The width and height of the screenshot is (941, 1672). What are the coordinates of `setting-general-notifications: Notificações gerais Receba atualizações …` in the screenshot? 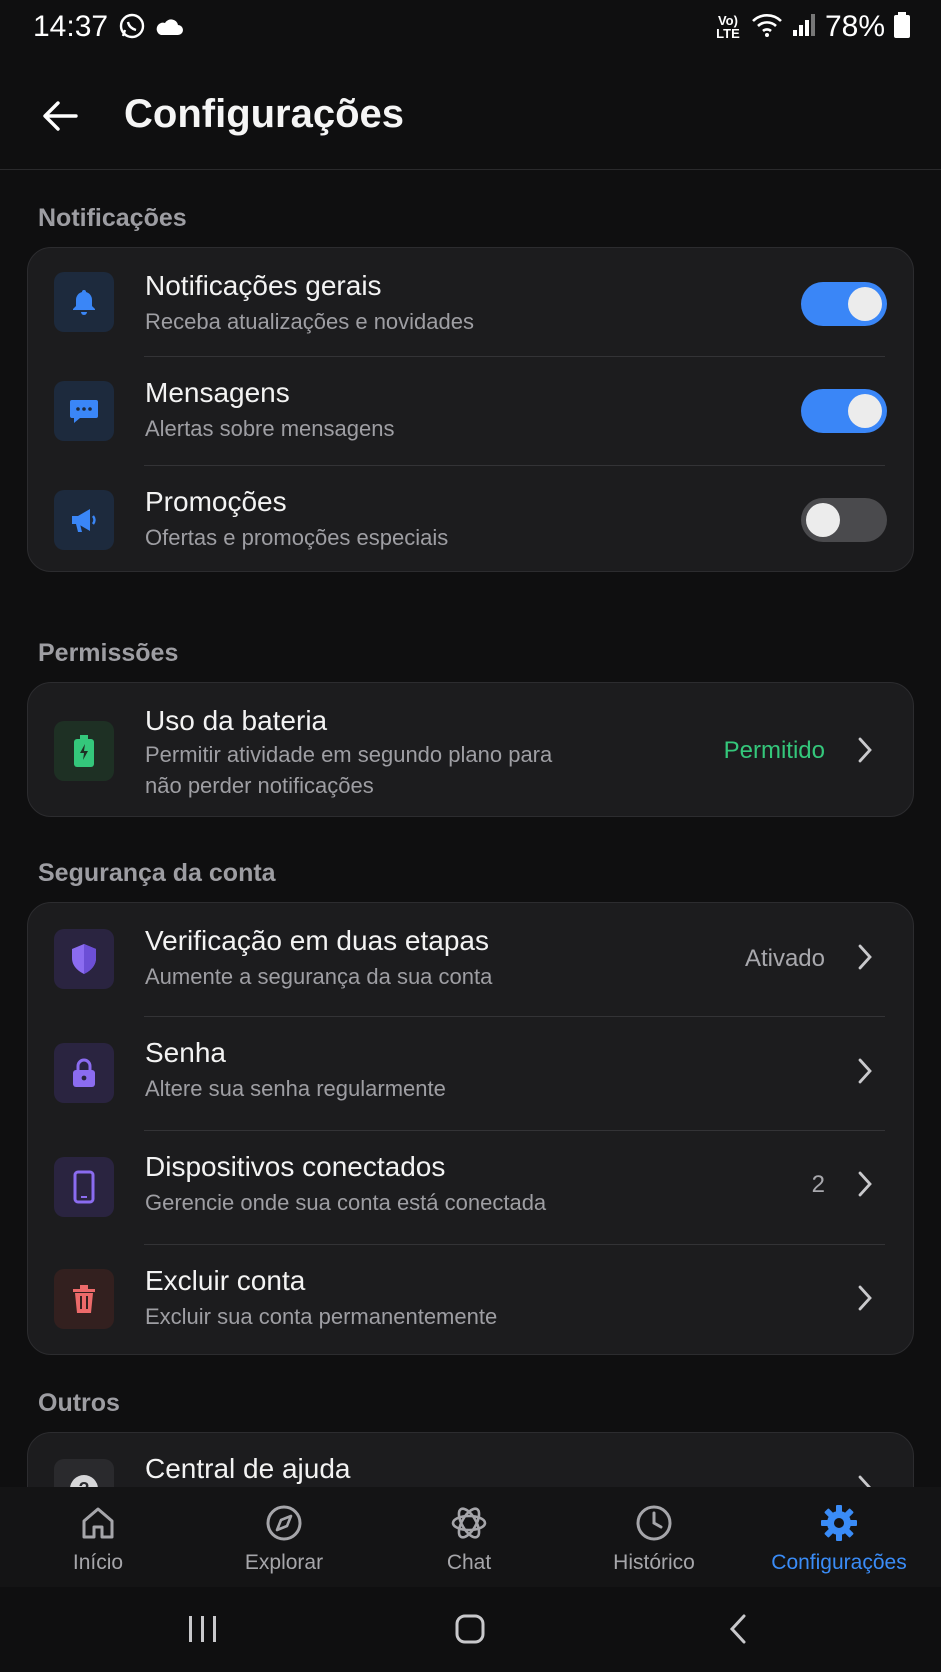 It's located at (470, 302).